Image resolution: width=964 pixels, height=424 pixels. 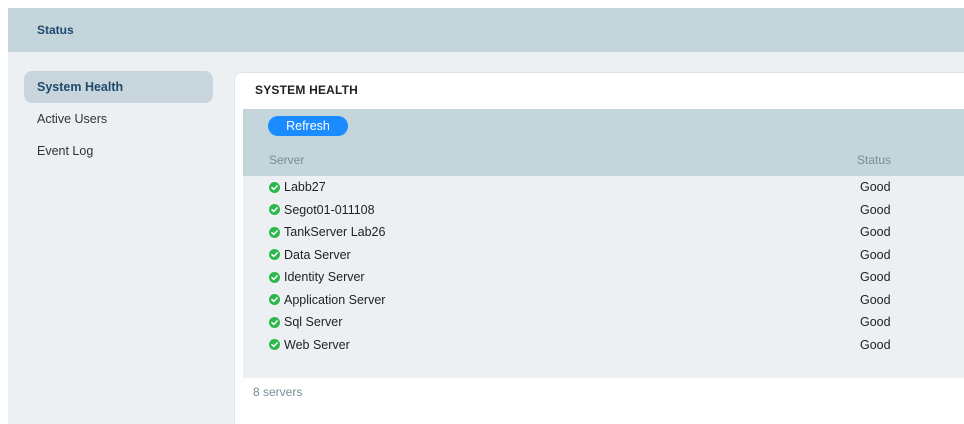 What do you see at coordinates (603, 232) in the screenshot?
I see `table-row: TankServer Lab26 Good` at bounding box center [603, 232].